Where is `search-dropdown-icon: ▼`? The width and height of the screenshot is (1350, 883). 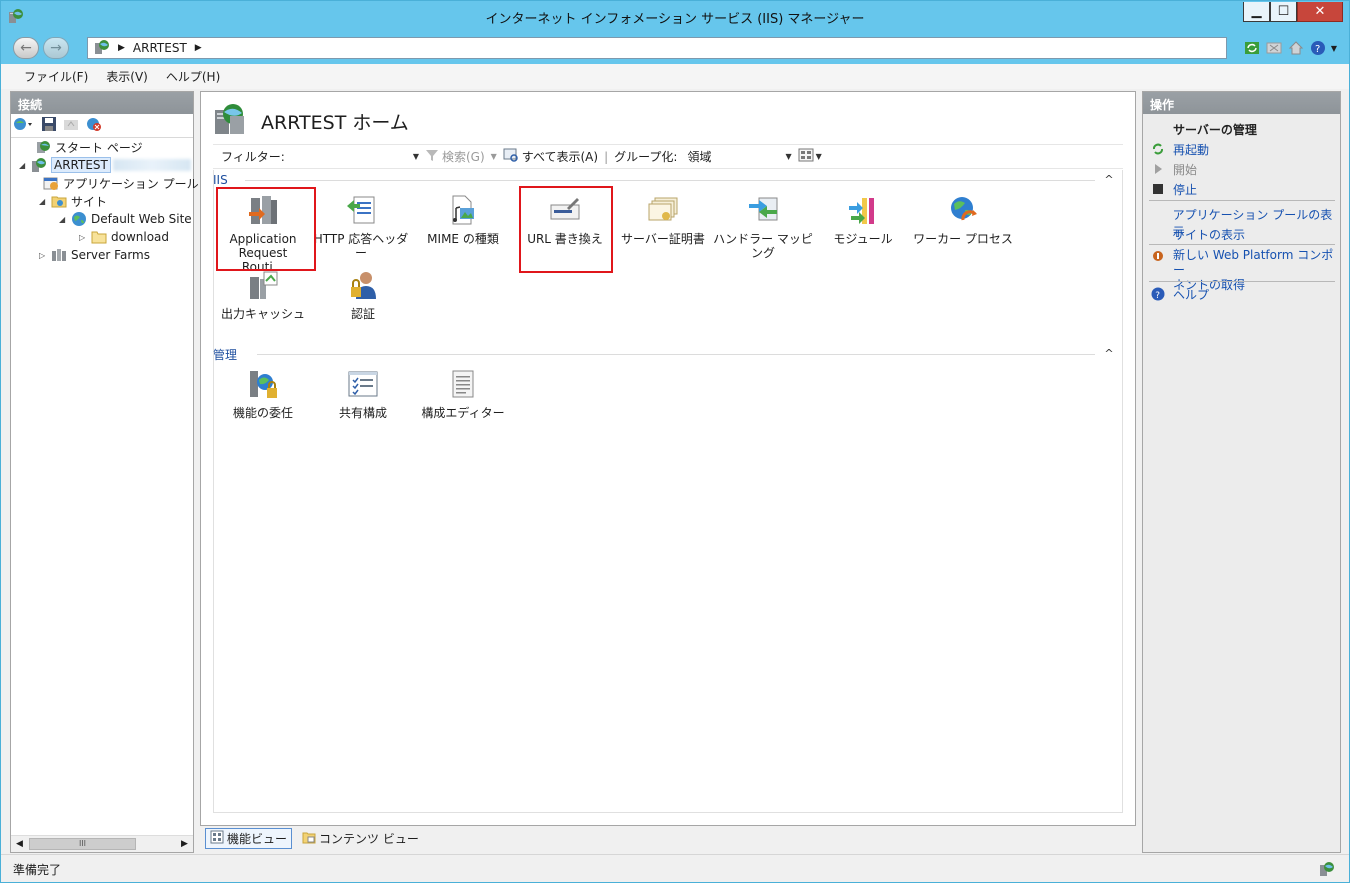 search-dropdown-icon: ▼ is located at coordinates (494, 156).